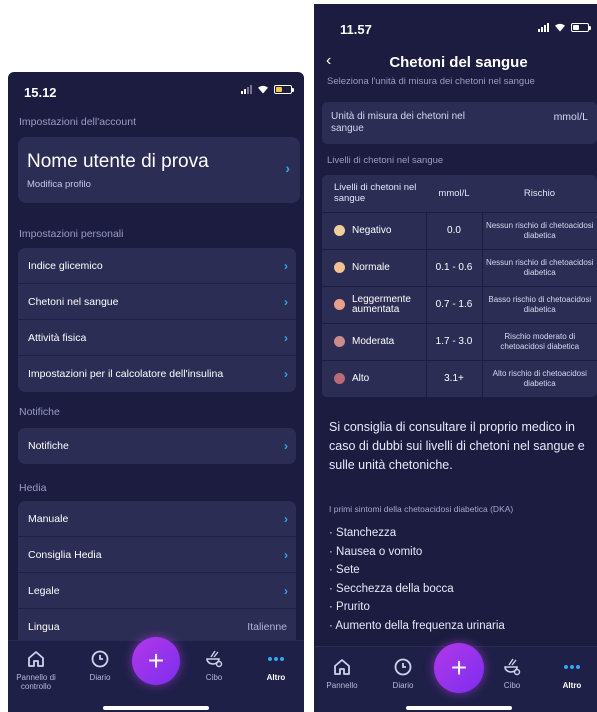 This screenshot has width=597, height=712. What do you see at coordinates (344, 570) in the screenshot?
I see `list-item: · Sete` at bounding box center [344, 570].